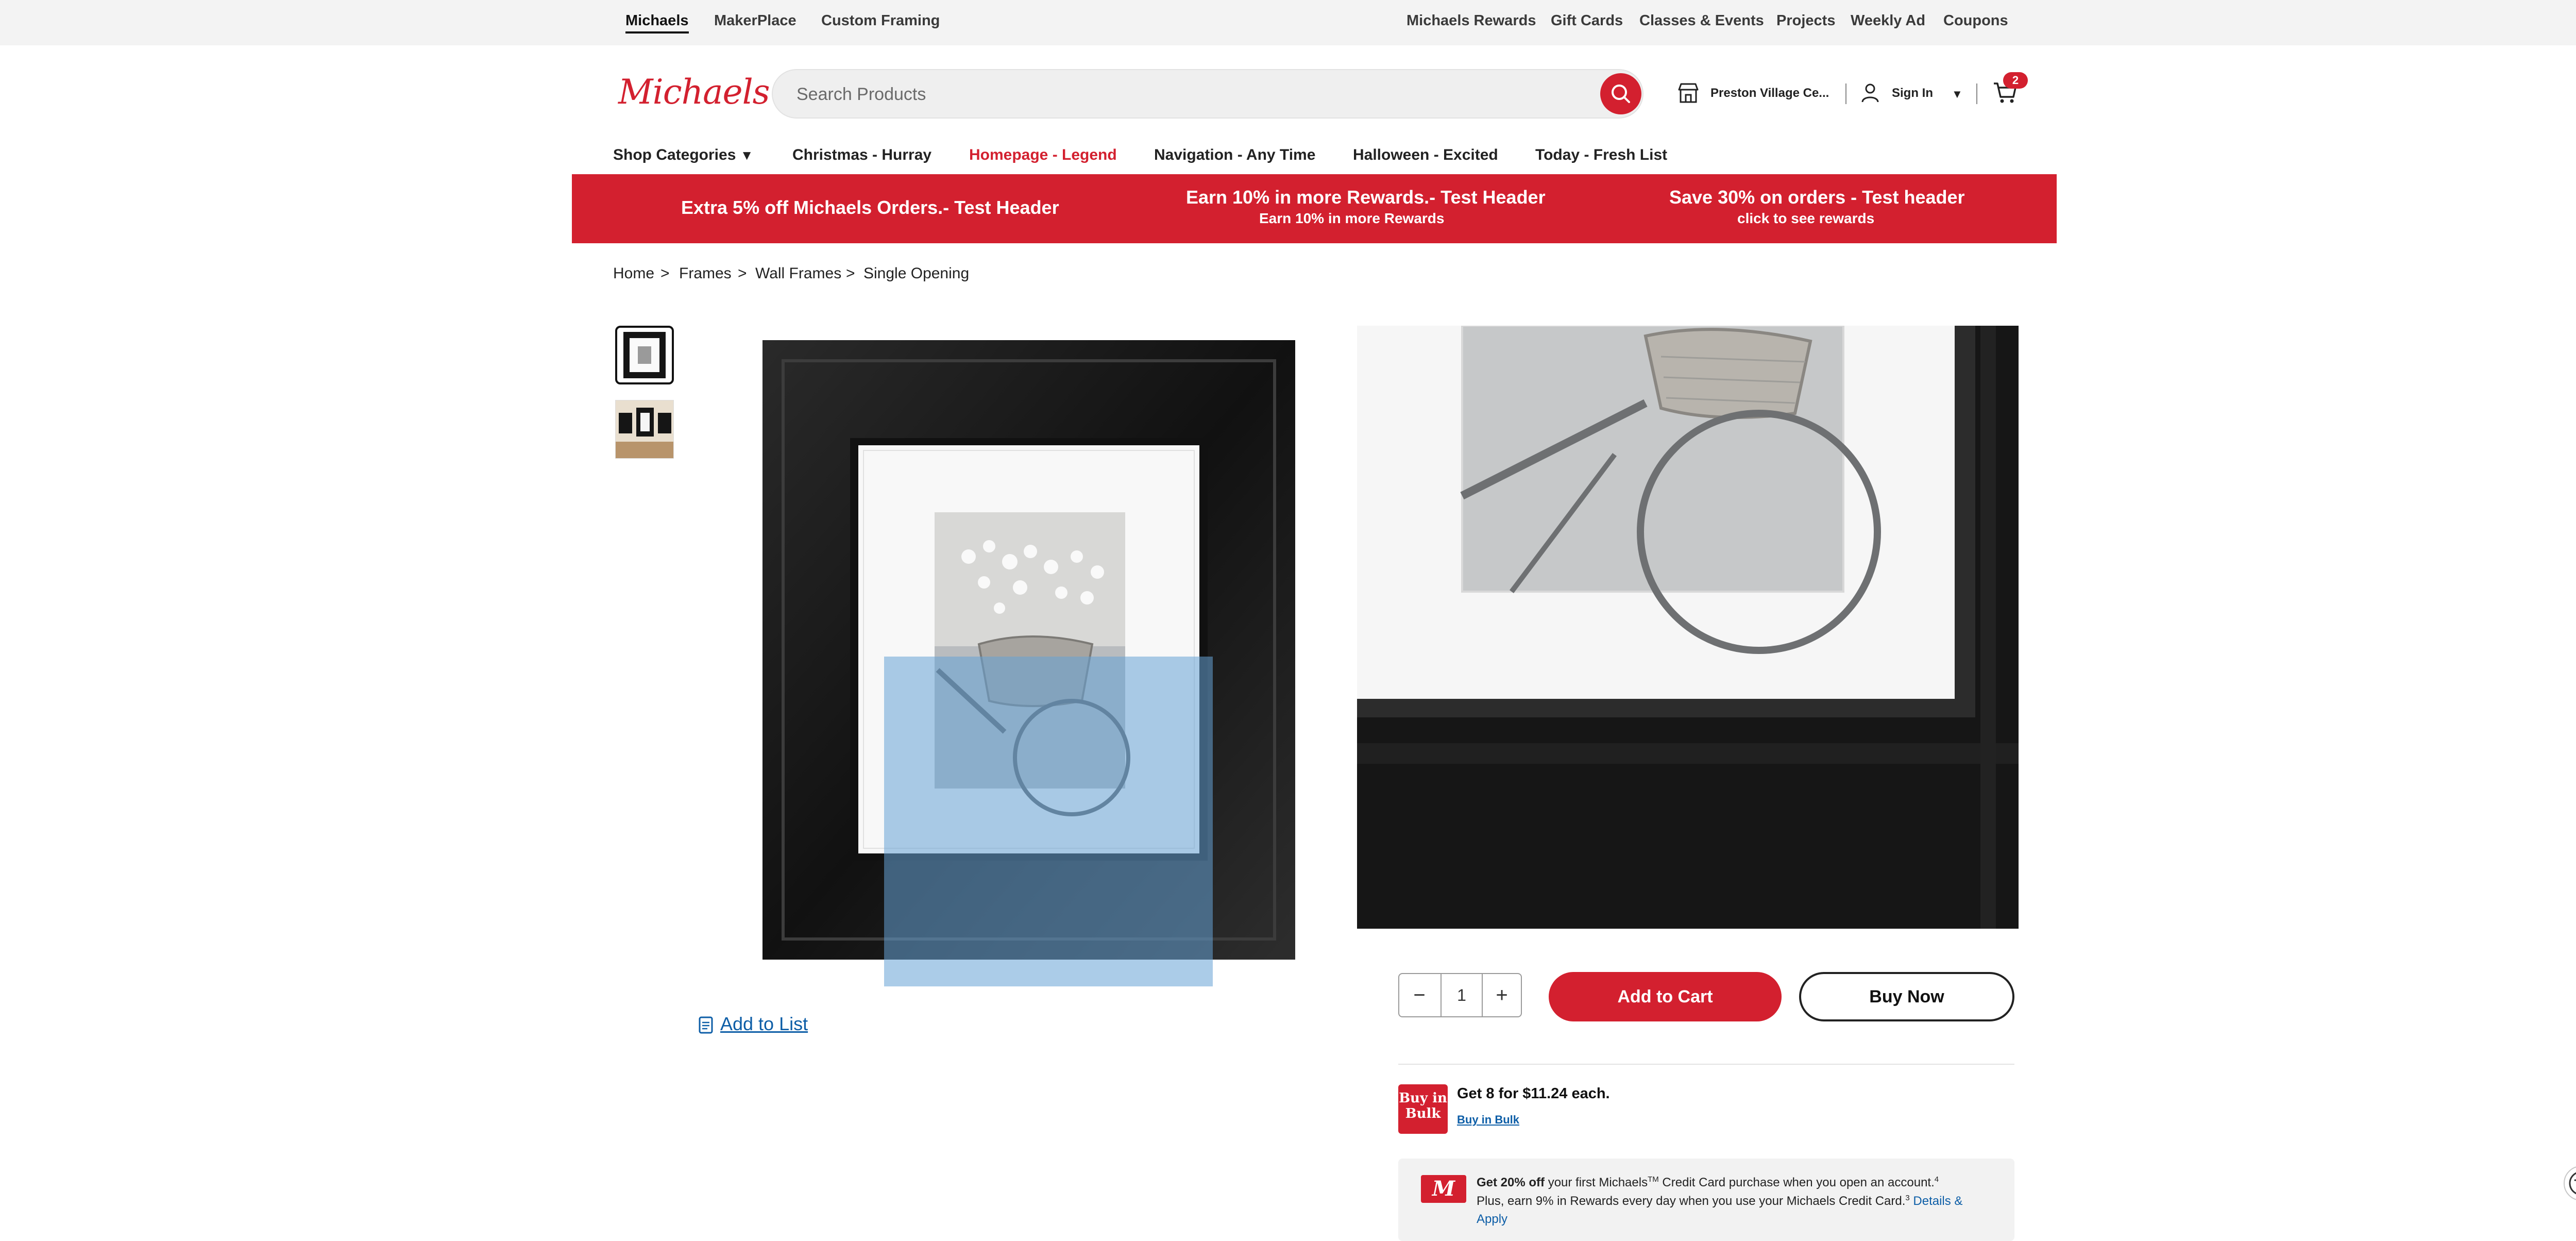 The width and height of the screenshot is (2576, 1241). I want to click on apply-link: Apply, so click(1492, 1219).